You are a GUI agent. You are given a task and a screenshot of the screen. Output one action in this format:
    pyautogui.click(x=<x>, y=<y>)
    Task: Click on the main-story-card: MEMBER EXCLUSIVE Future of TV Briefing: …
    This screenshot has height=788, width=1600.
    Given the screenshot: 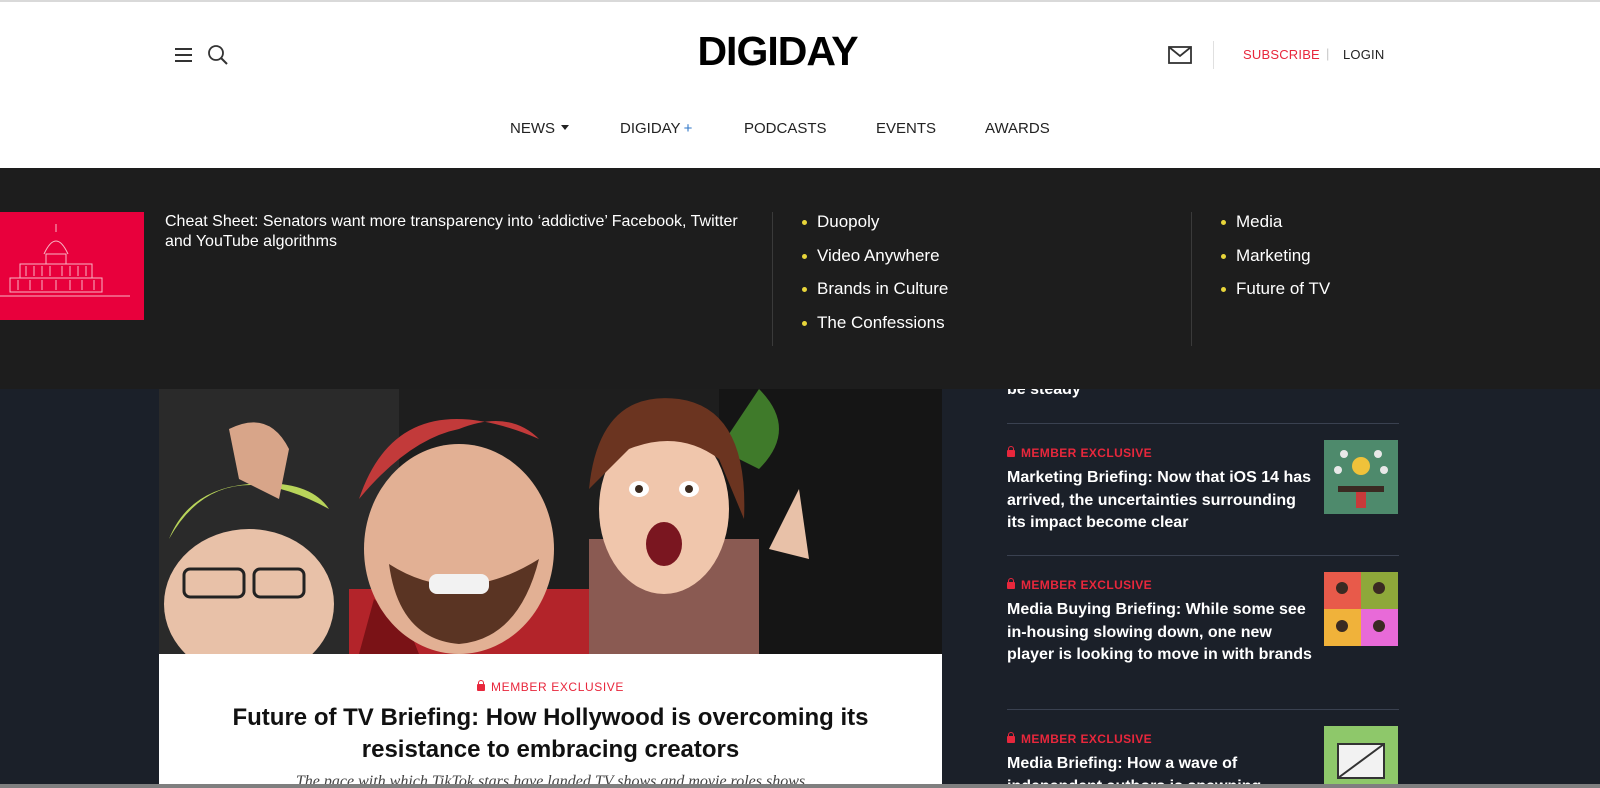 What is the action you would take?
    pyautogui.click(x=550, y=721)
    